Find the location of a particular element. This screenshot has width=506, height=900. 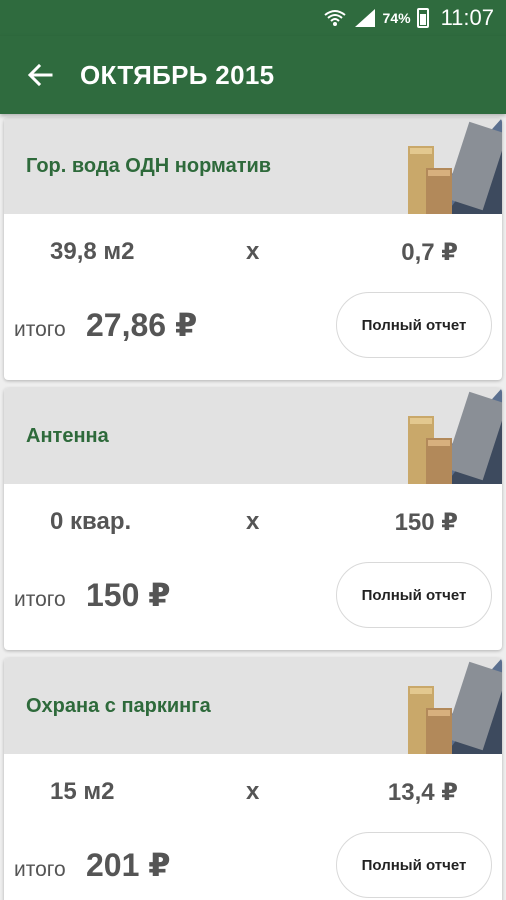

service-name: Гор. вода ОДН норматив is located at coordinates (149, 165).